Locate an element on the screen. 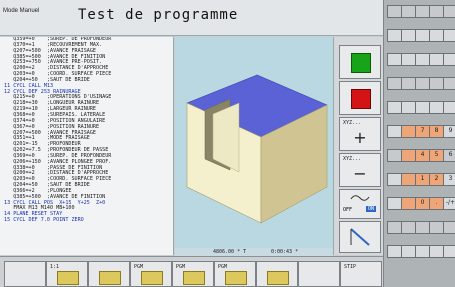 This screenshot has width=455, height=287. softkey-6: PGM is located at coordinates (235, 274).